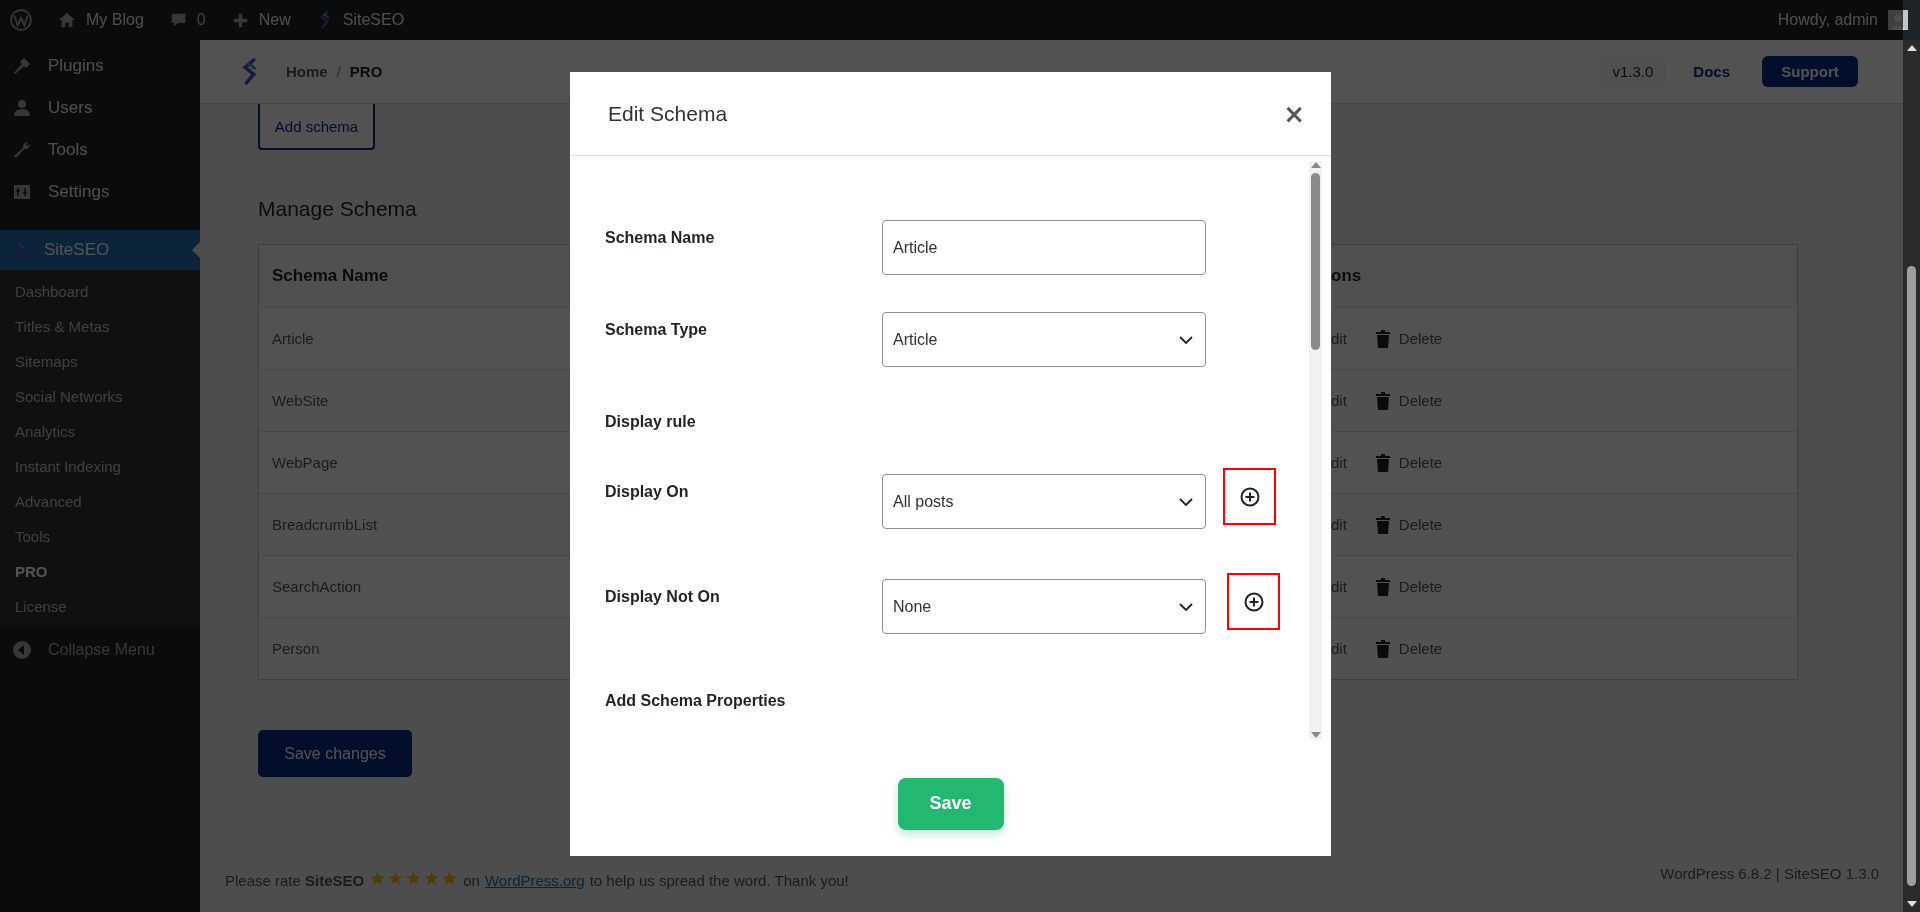 The image size is (1920, 912). I want to click on field-label: Display rule, so click(651, 422).